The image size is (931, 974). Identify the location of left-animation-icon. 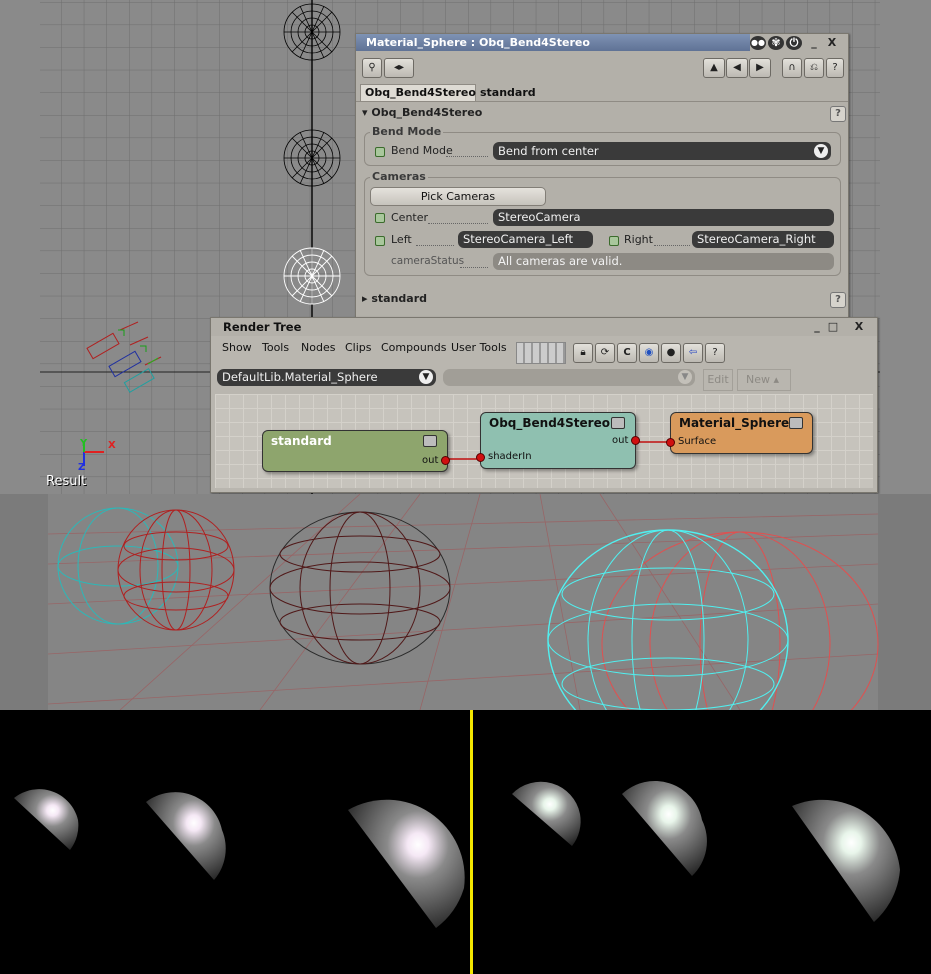
(380, 241).